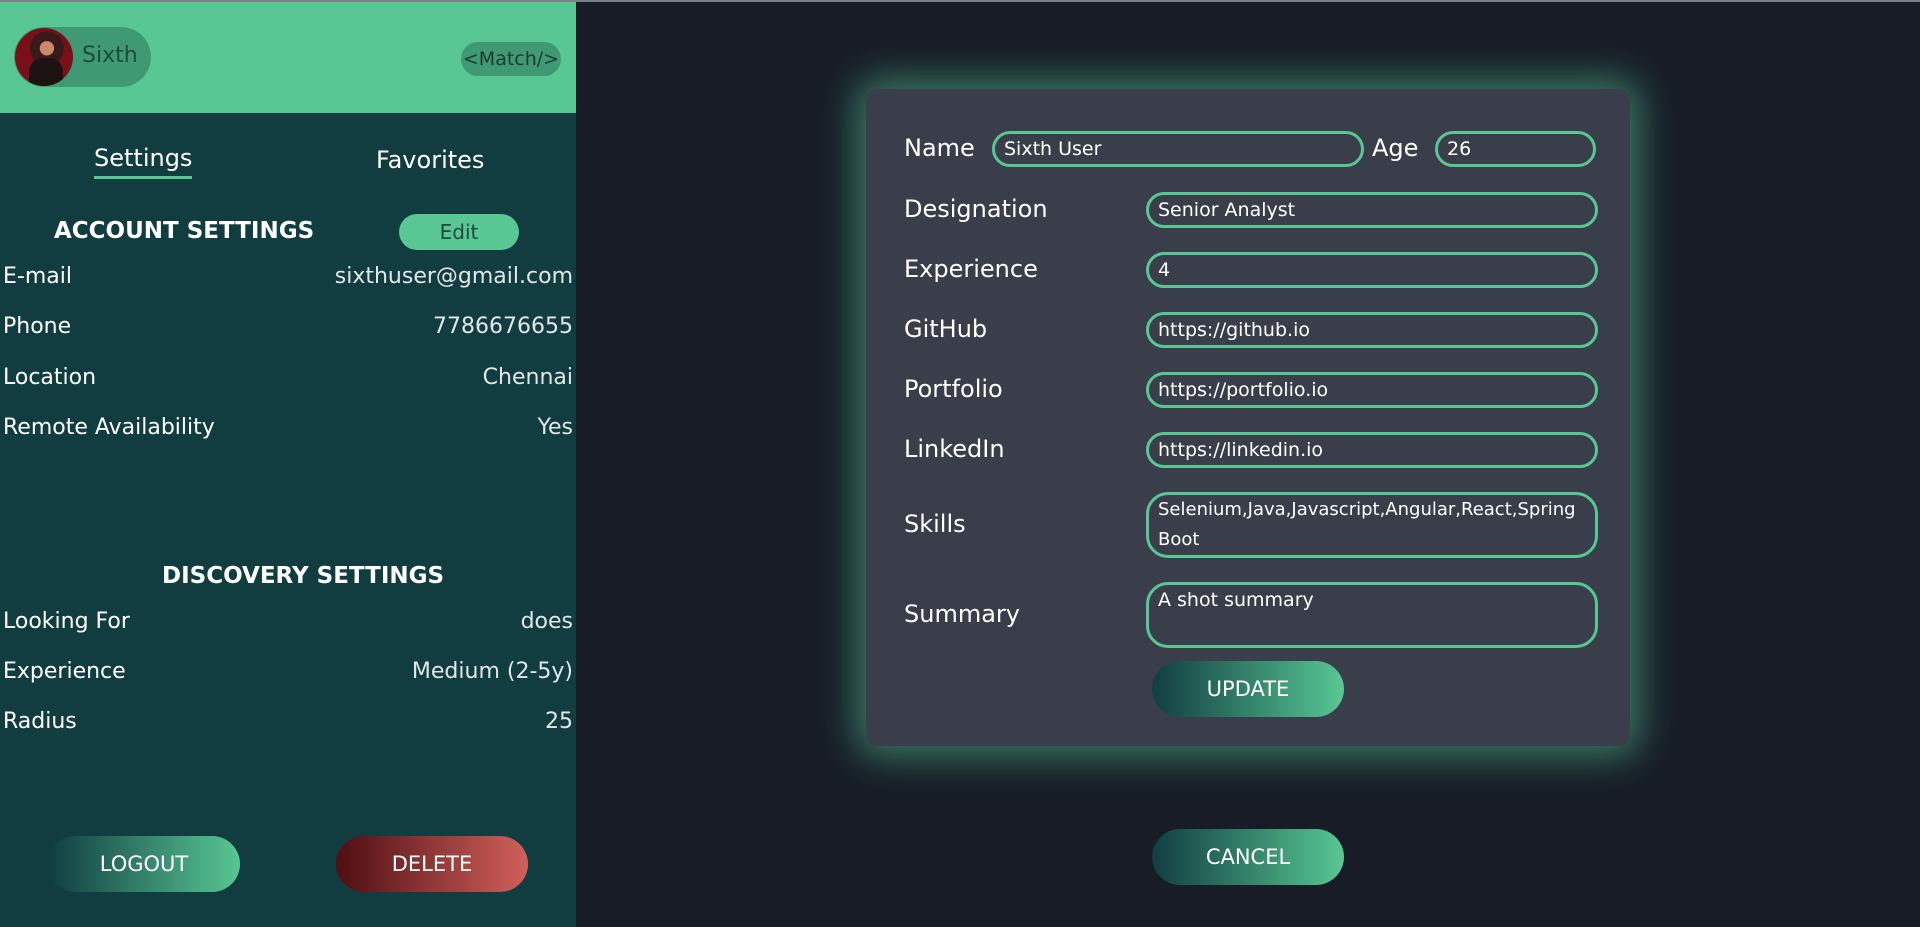  I want to click on delete-button: DELETE, so click(432, 864).